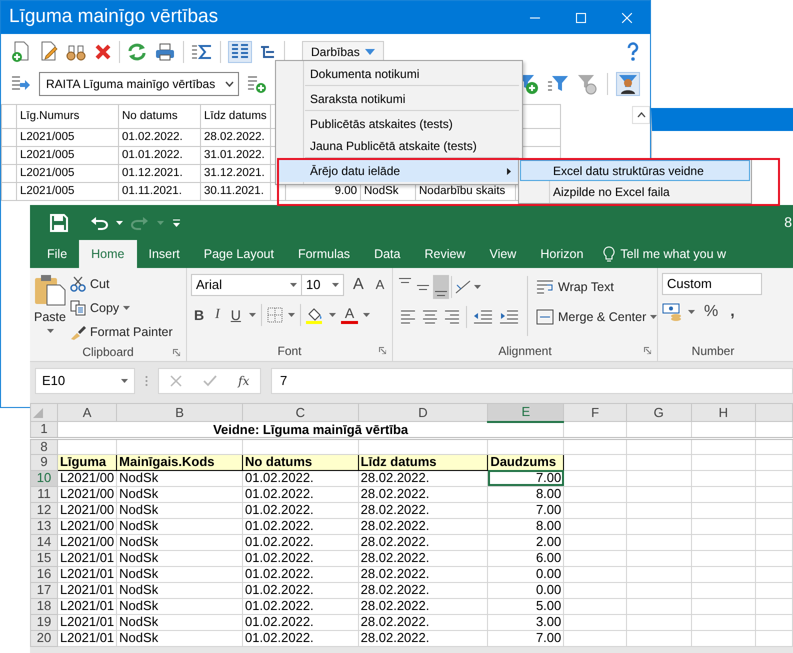 The width and height of the screenshot is (793, 653). What do you see at coordinates (50, 307) in the screenshot?
I see `paste-button: Paste` at bounding box center [50, 307].